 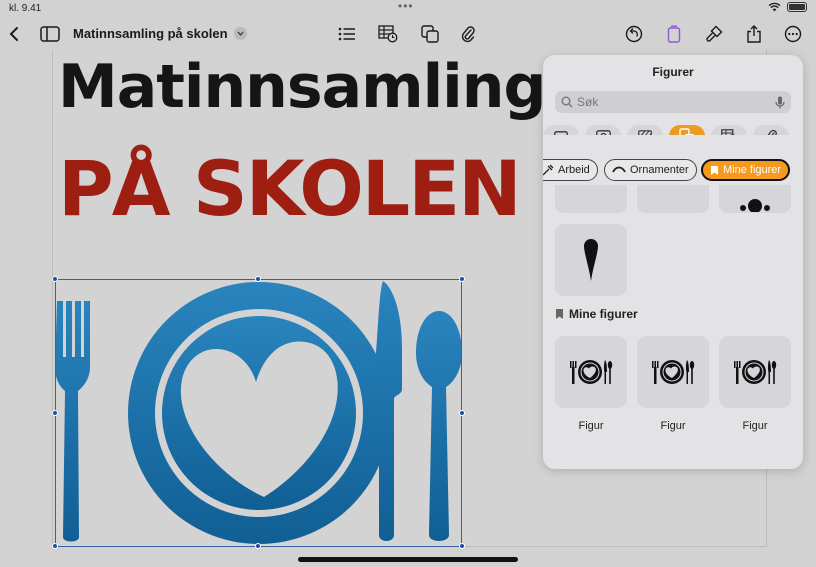 I want to click on resize-handle-top-right, so click(x=462, y=279).